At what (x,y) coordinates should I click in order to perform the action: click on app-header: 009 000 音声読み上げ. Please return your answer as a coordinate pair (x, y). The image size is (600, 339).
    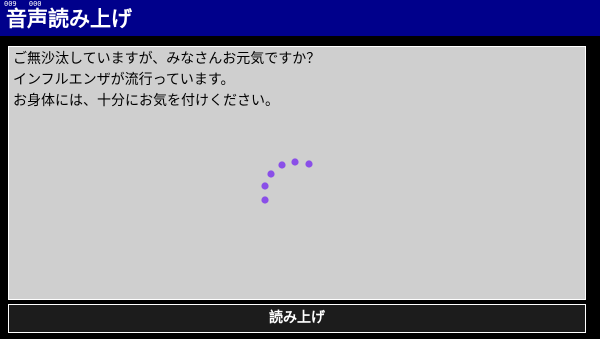
    Looking at the image, I should click on (300, 18).